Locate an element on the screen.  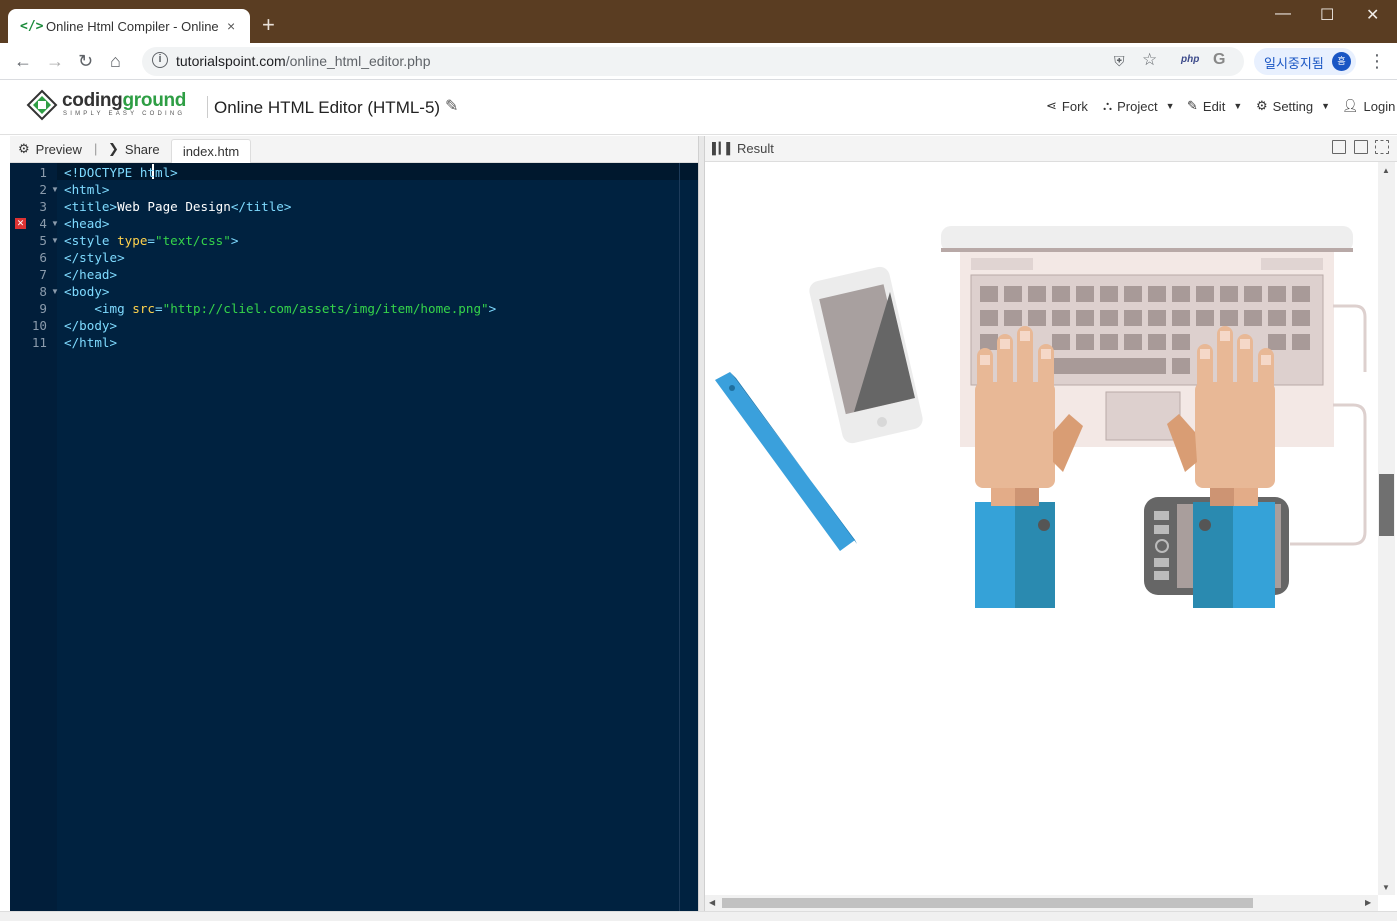
logo-text: codingground is located at coordinates (124, 101).